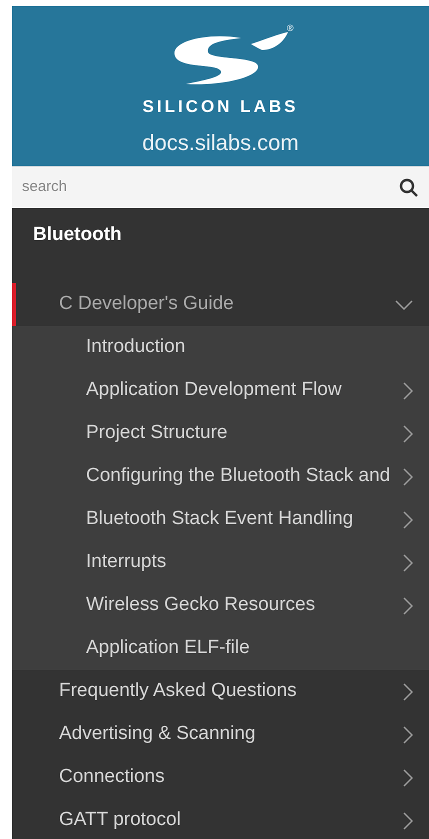 The image size is (429, 839). I want to click on nav-item: C Developer's Guide, so click(220, 304).